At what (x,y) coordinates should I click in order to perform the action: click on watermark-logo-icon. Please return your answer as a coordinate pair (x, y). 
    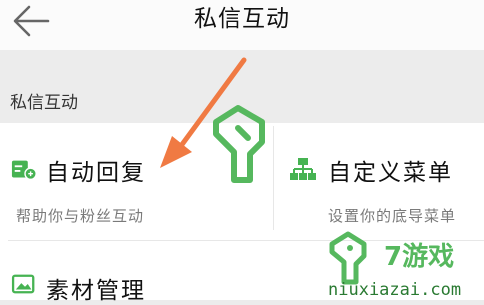
    Looking at the image, I should click on (239, 144).